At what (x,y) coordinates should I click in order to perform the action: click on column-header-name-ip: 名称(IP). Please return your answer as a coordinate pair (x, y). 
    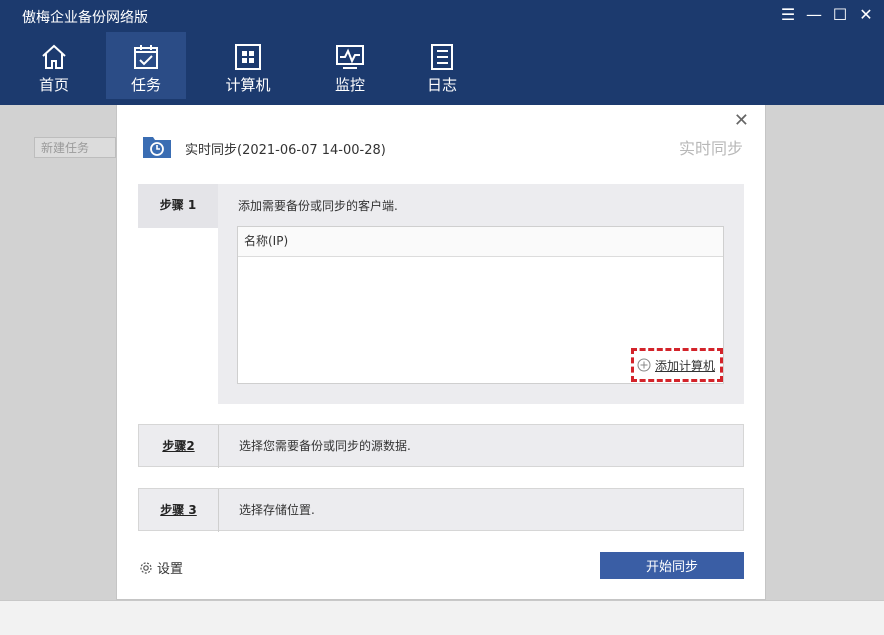
    Looking at the image, I should click on (480, 242).